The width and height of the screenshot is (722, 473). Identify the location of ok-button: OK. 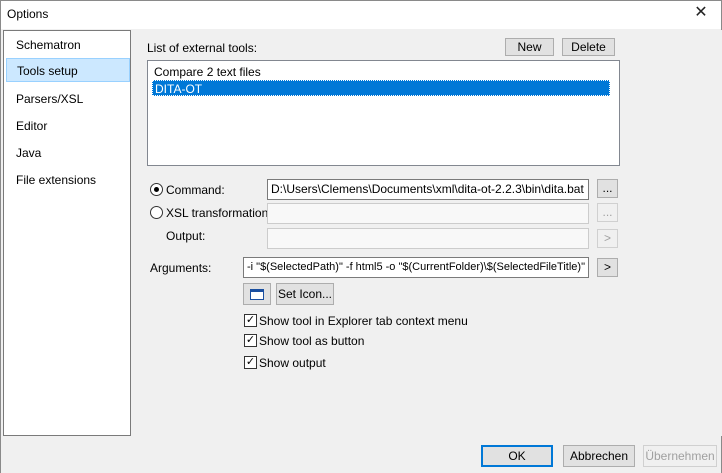
(517, 456).